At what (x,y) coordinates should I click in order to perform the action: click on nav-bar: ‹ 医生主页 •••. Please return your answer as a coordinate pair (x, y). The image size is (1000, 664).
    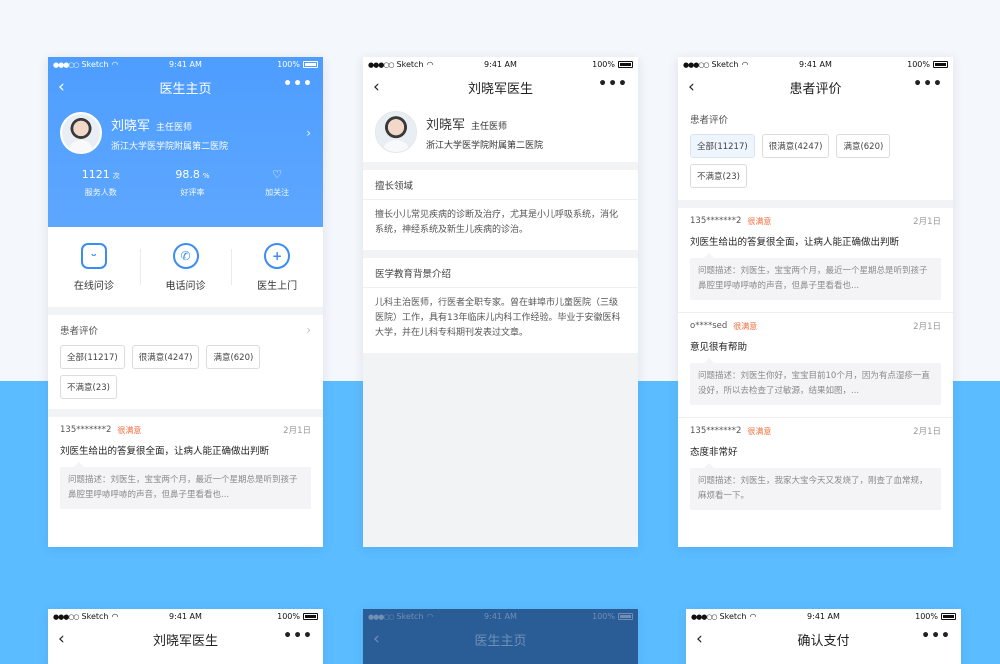
    Looking at the image, I should click on (185, 87).